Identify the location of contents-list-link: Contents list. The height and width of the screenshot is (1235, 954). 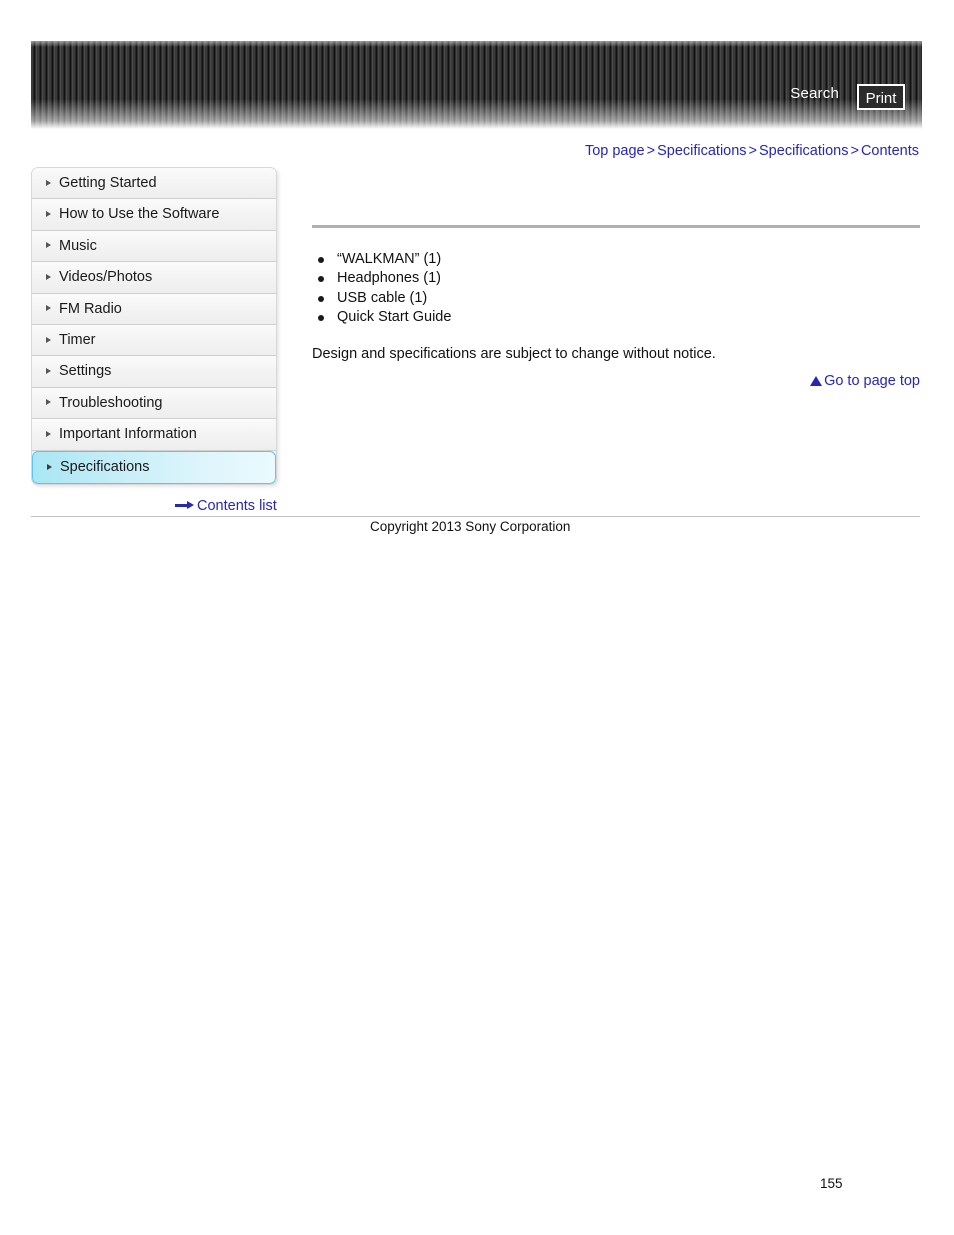
(226, 506).